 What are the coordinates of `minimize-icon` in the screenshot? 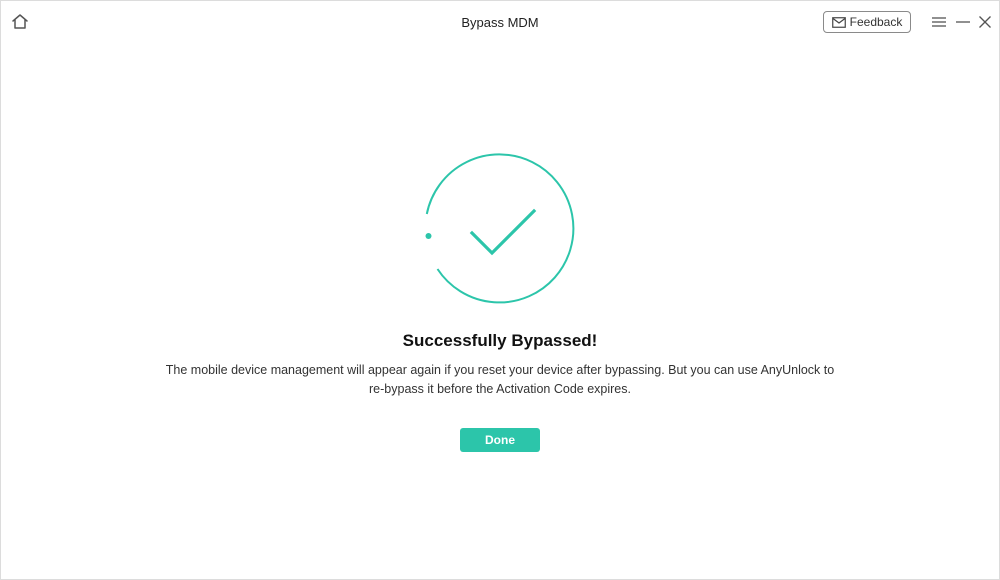 It's located at (963, 22).